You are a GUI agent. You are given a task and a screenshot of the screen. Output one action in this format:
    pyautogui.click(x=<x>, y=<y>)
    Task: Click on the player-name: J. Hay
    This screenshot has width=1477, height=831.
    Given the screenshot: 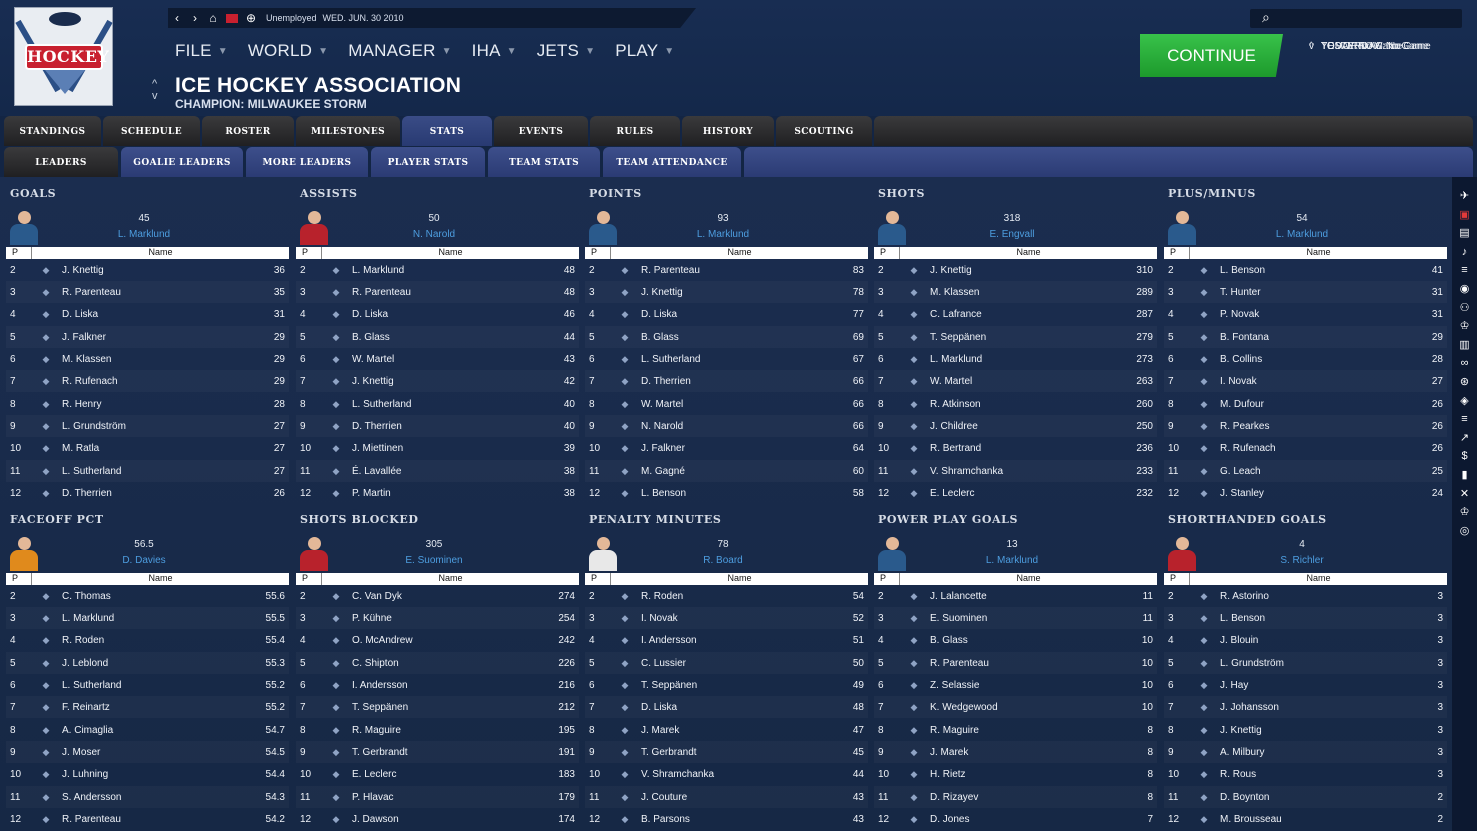 What is the action you would take?
    pyautogui.click(x=1313, y=685)
    